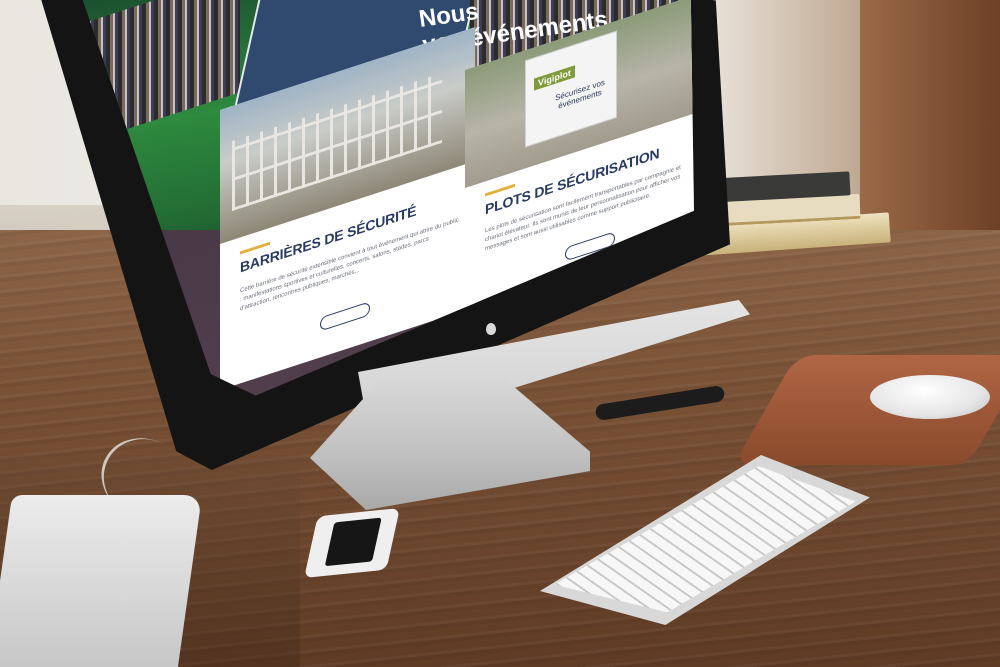 Image resolution: width=1000 pixels, height=667 pixels. I want to click on security-block: Vigiplot Sécurisez vos événements, so click(571, 89).